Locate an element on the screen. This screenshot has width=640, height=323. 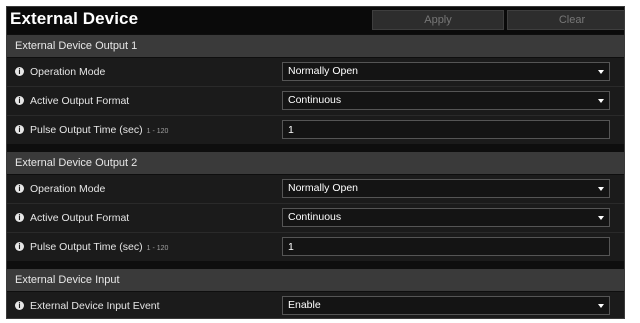
title-bar: External Device Apply Clear is located at coordinates (315, 20).